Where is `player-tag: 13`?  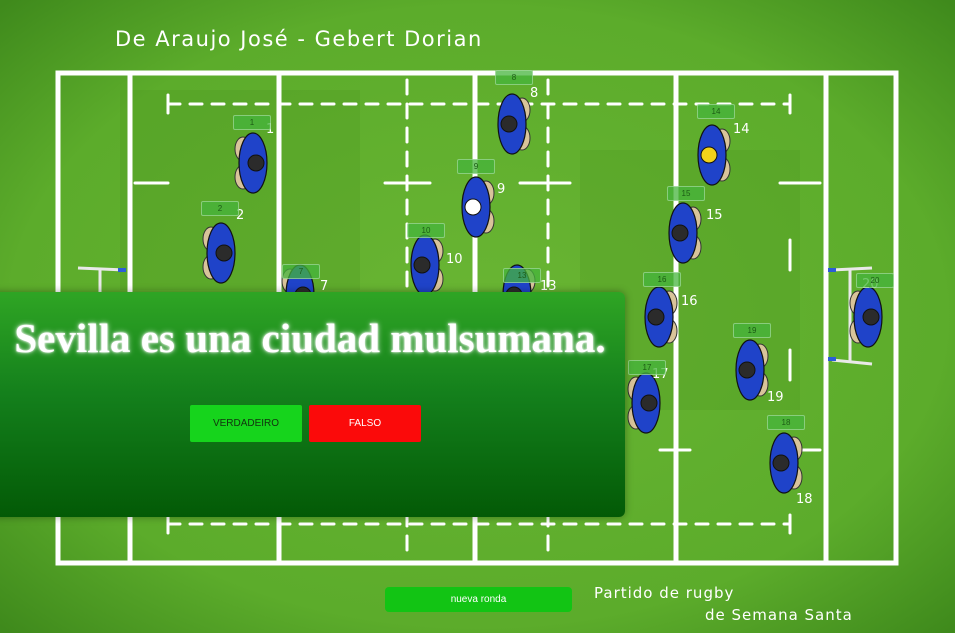
player-tag: 13 is located at coordinates (522, 275).